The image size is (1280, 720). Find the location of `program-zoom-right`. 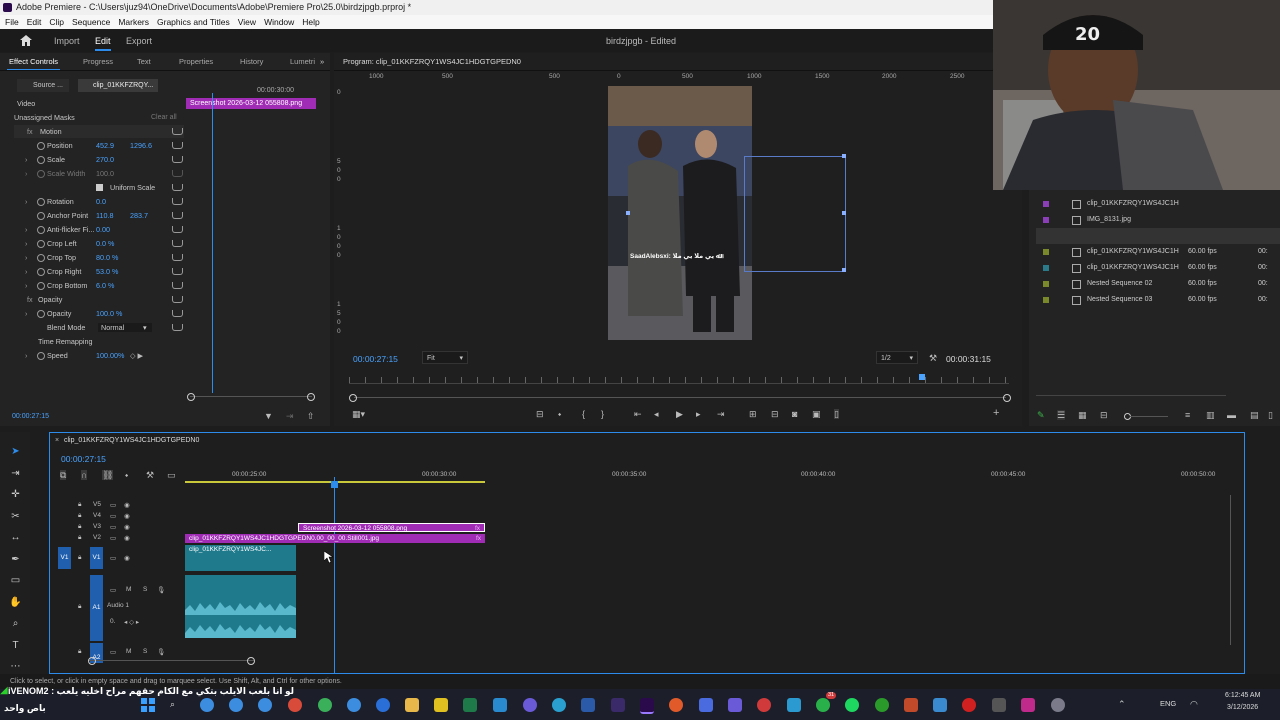

program-zoom-right is located at coordinates (1007, 398).